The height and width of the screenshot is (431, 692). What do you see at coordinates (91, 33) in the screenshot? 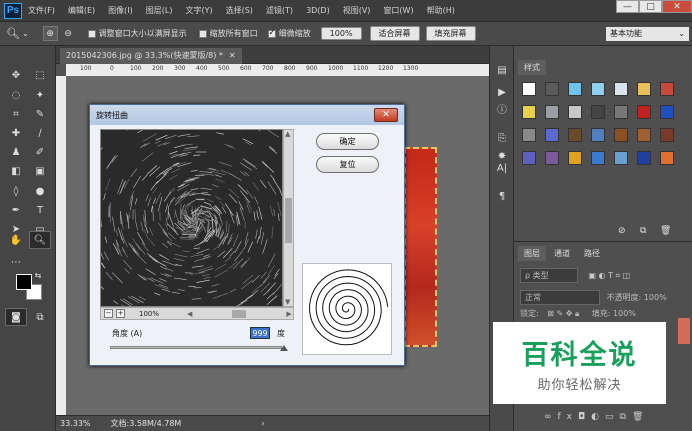
I see `resize-windows-checkbox` at bounding box center [91, 33].